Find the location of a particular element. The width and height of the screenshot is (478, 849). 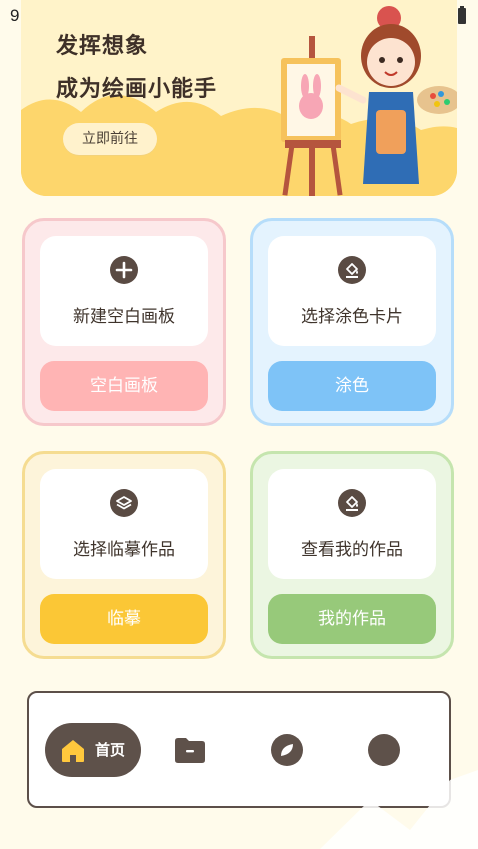

my-works-button: 我的作品 is located at coordinates (352, 619).